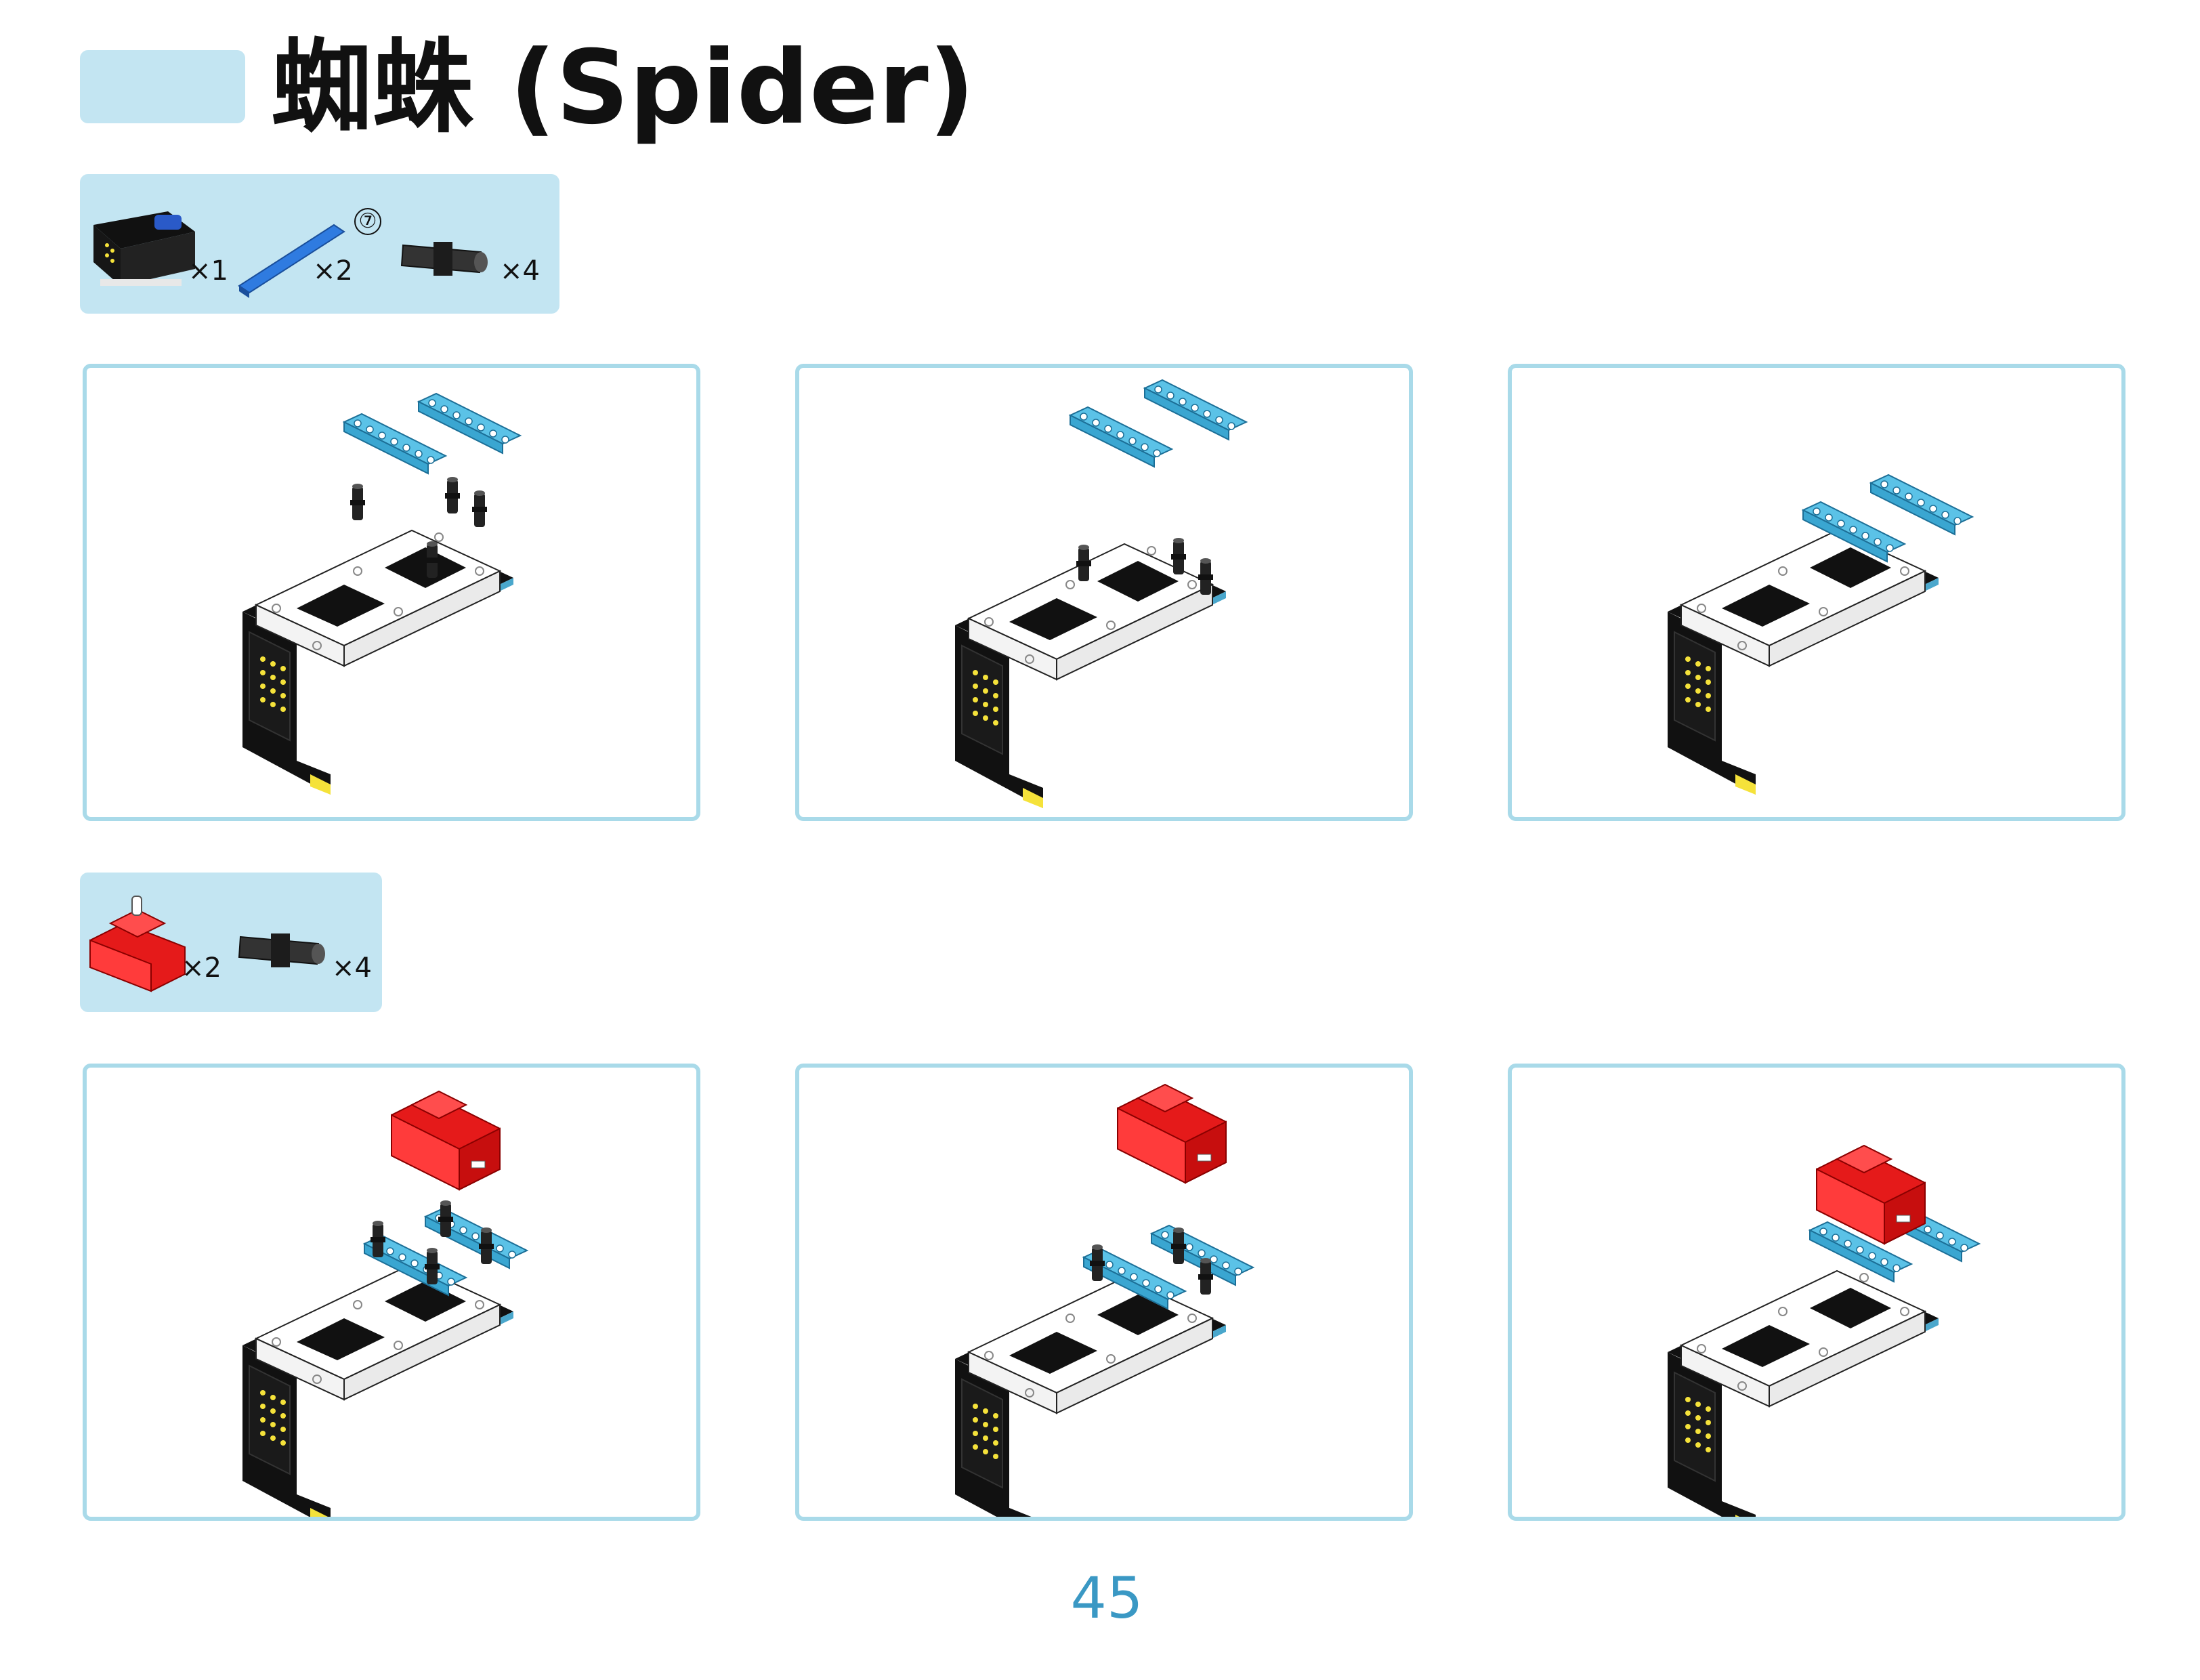 The image size is (2200, 1680). What do you see at coordinates (1100, 594) in the screenshot?
I see `step-2-beams-above-pins` at bounding box center [1100, 594].